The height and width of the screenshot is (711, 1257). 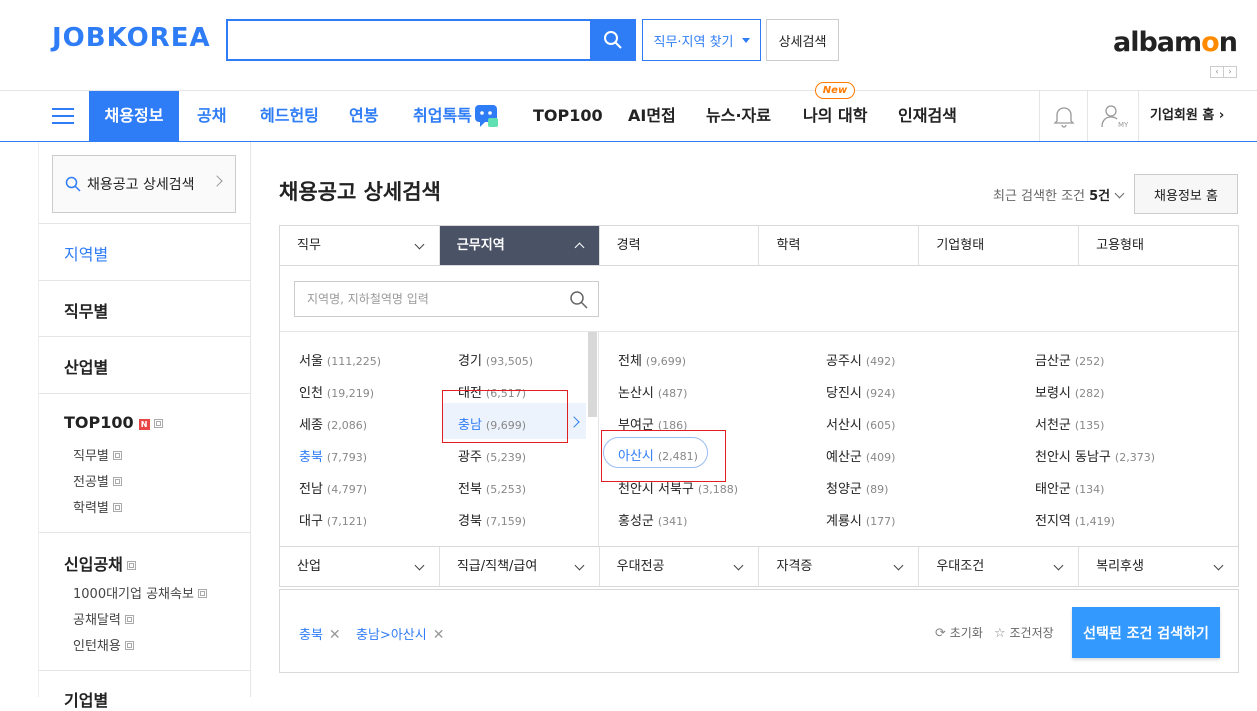 I want to click on region-search-field, so click(x=446, y=299).